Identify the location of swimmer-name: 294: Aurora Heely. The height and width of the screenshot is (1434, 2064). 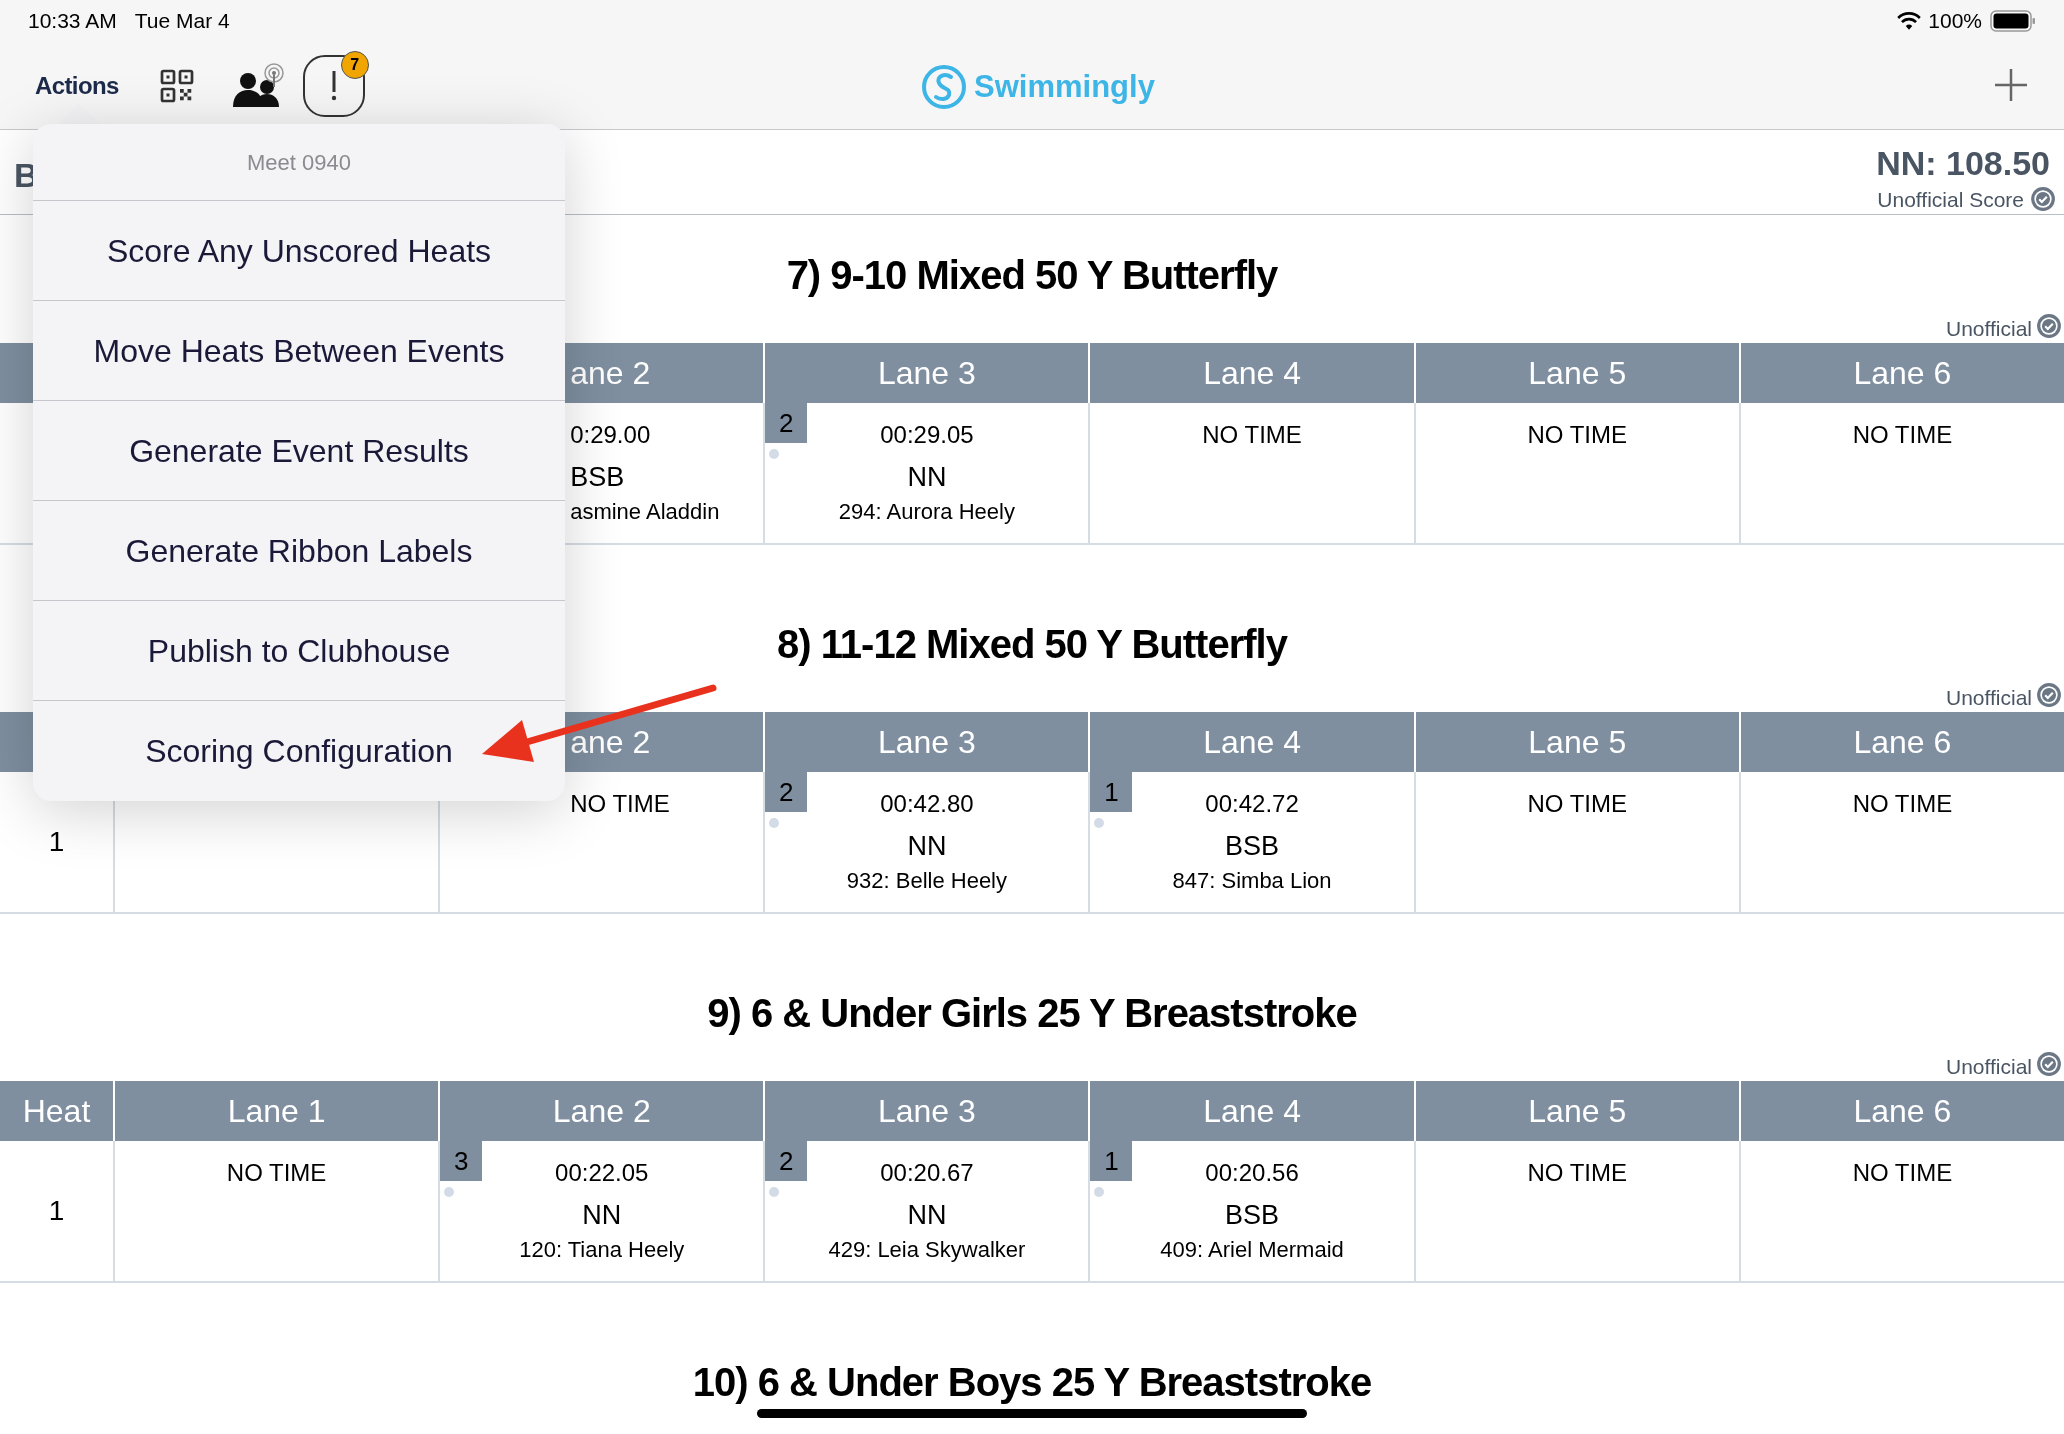
(926, 512).